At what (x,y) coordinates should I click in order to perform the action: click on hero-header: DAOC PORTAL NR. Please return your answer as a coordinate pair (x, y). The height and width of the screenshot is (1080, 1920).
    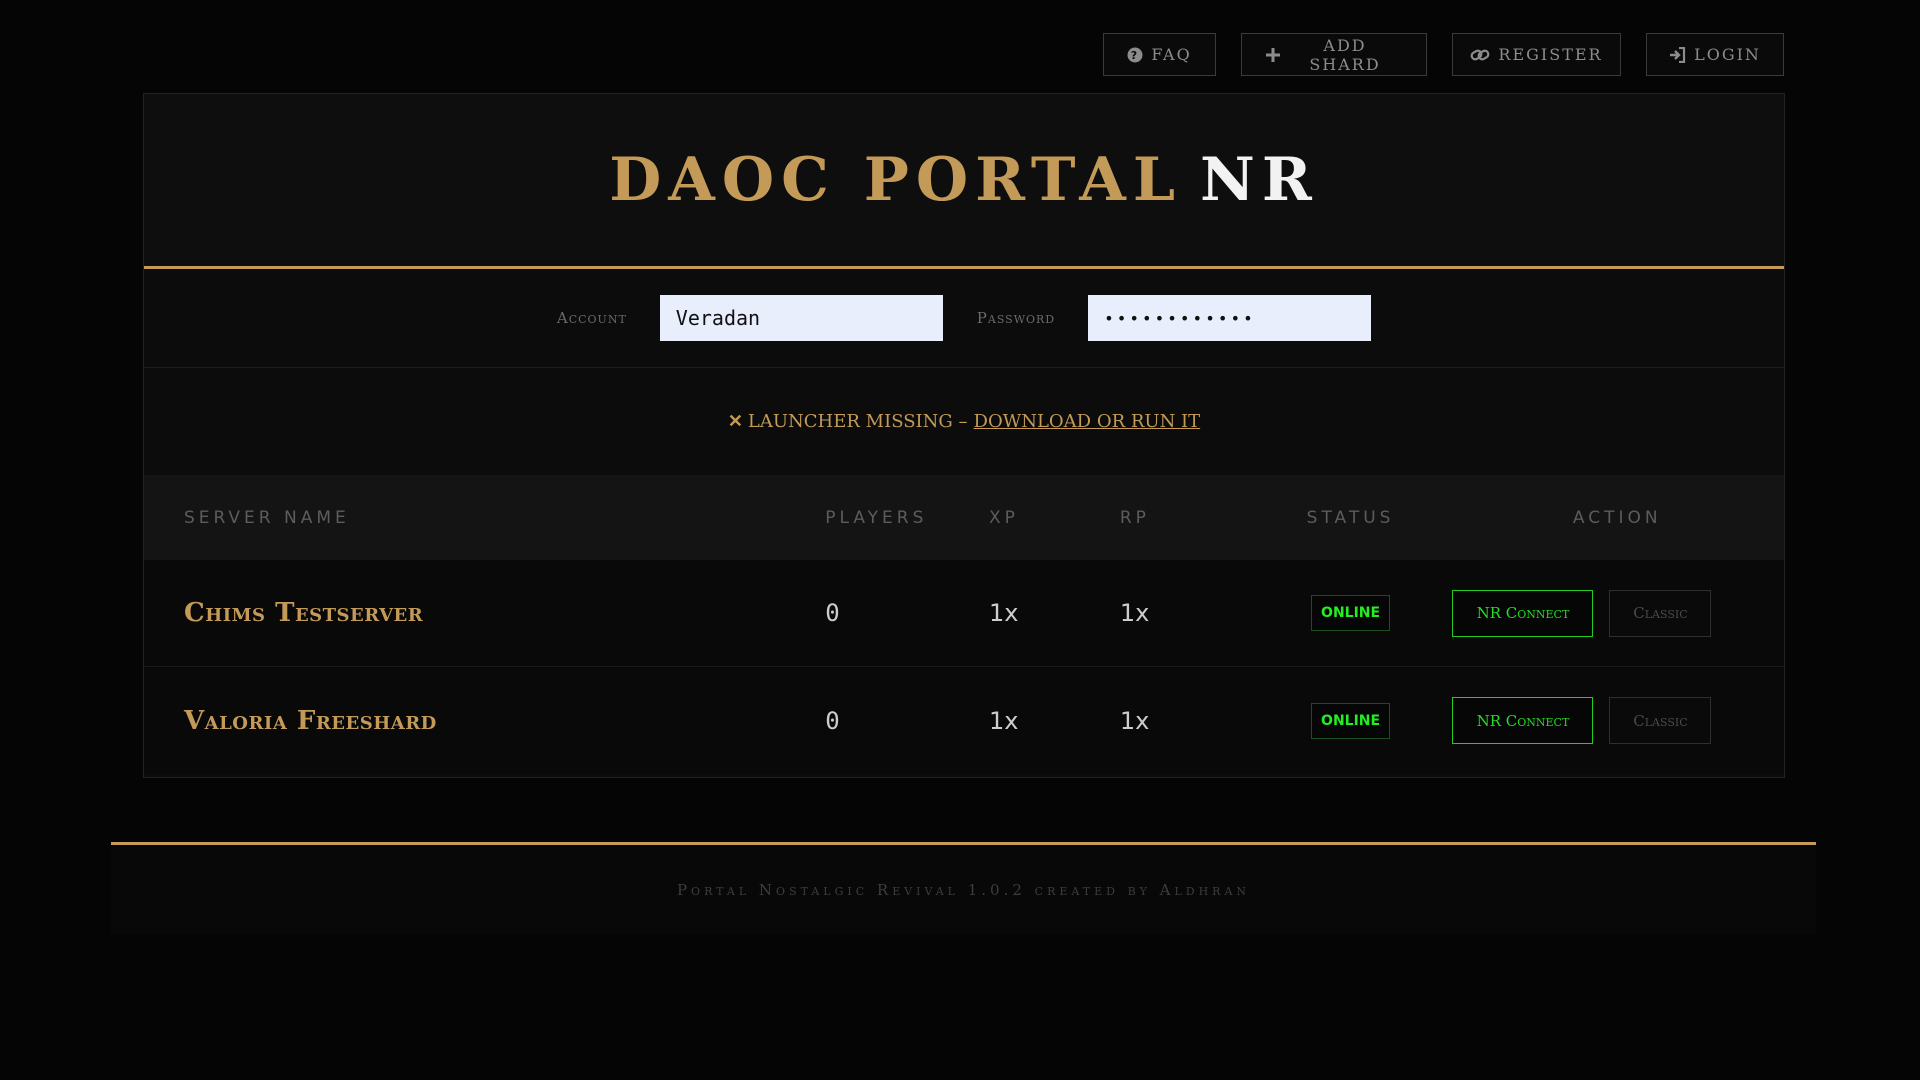
    Looking at the image, I should click on (964, 181).